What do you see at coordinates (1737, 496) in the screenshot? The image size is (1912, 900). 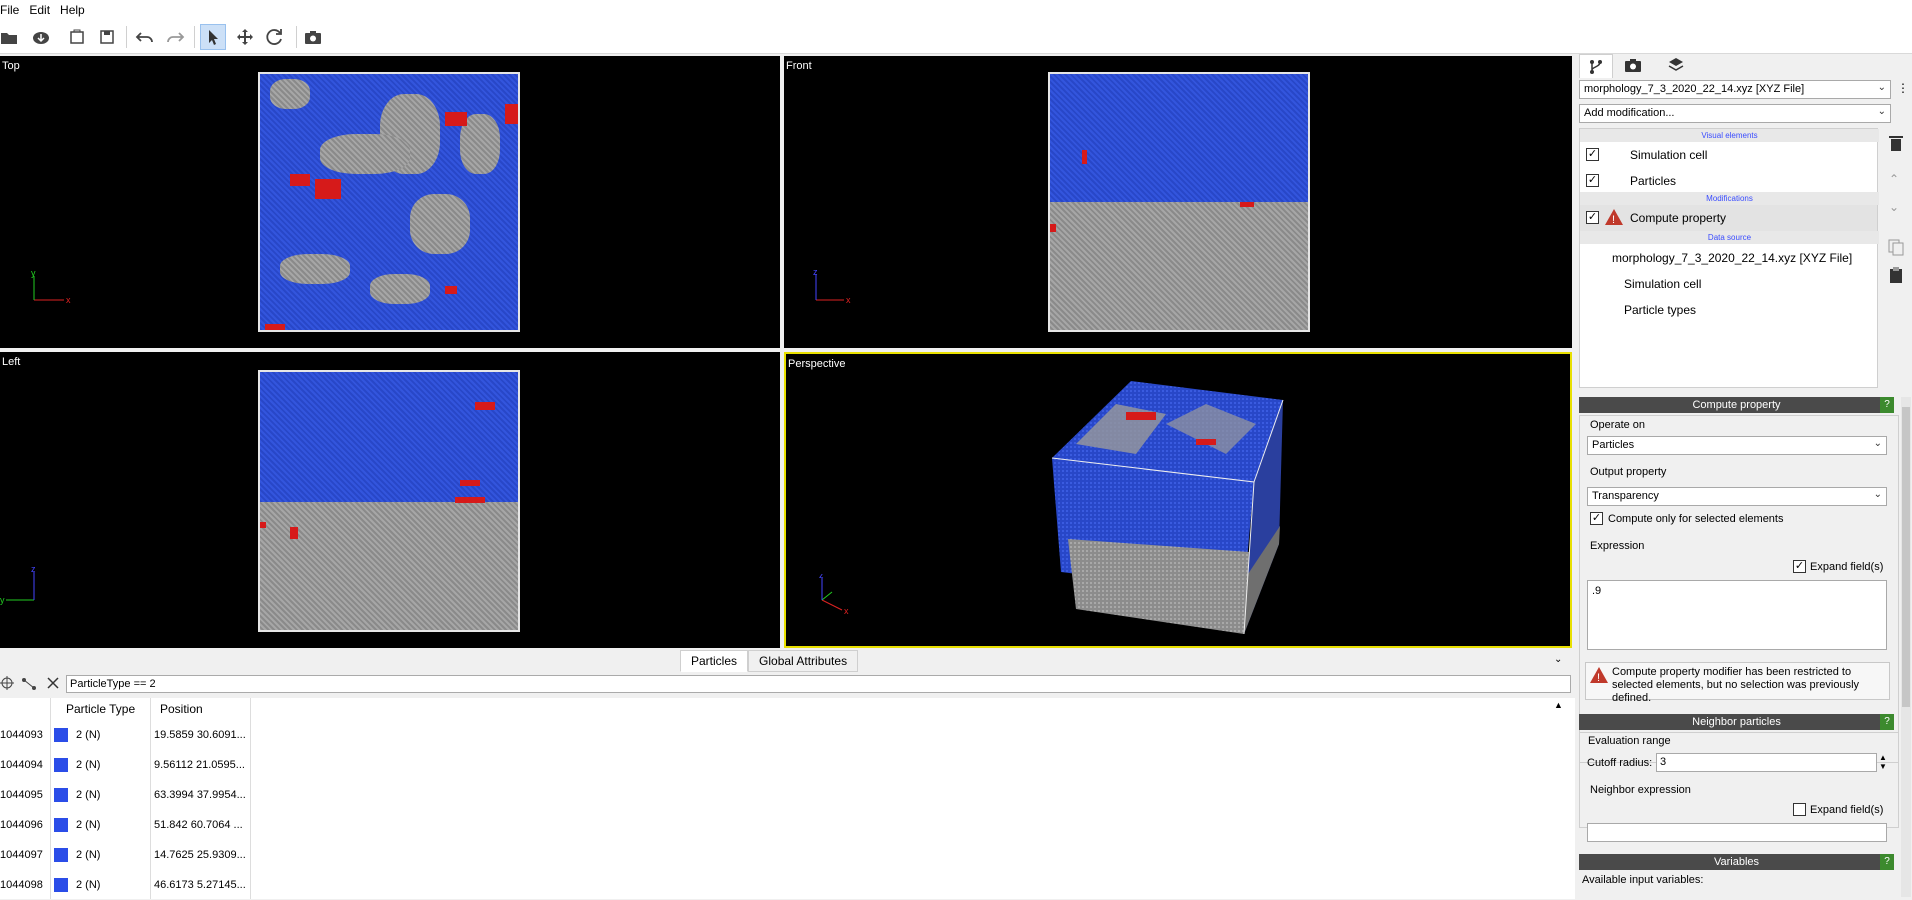 I see `output-property-select: Transparency ⌄` at bounding box center [1737, 496].